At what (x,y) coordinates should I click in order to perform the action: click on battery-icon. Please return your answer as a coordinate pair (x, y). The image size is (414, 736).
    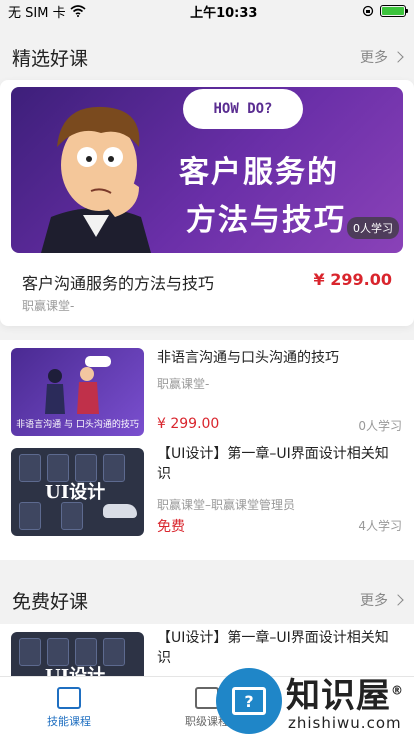
    Looking at the image, I should click on (394, 11).